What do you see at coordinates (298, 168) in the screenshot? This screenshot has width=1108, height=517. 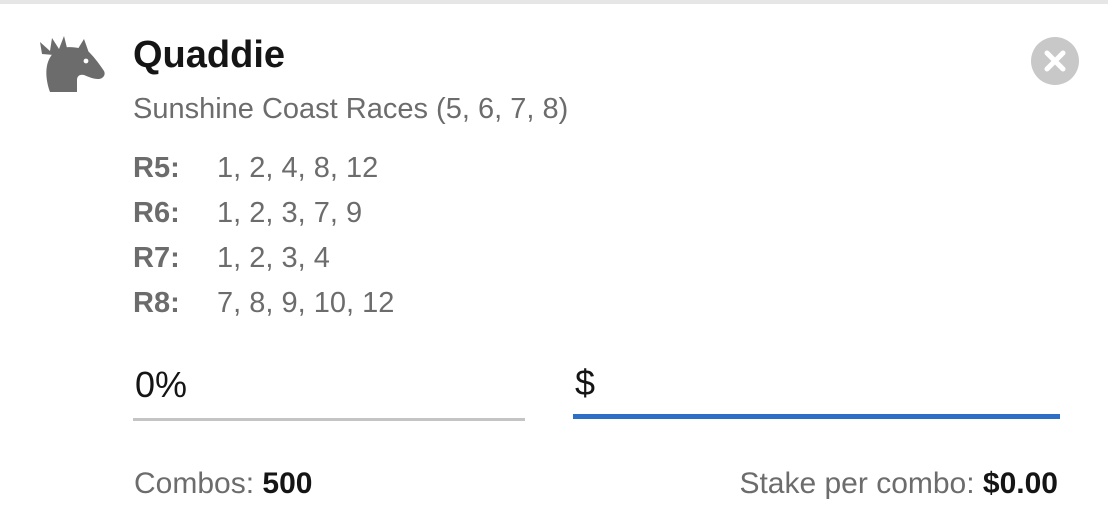 I see `leg-runners: 1, 2, 4, 8, 12` at bounding box center [298, 168].